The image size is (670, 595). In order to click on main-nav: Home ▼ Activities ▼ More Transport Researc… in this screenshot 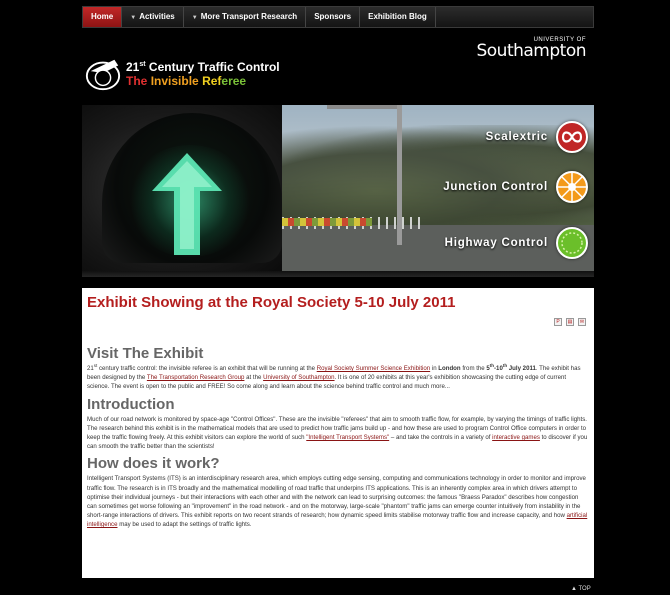, I will do `click(338, 17)`.